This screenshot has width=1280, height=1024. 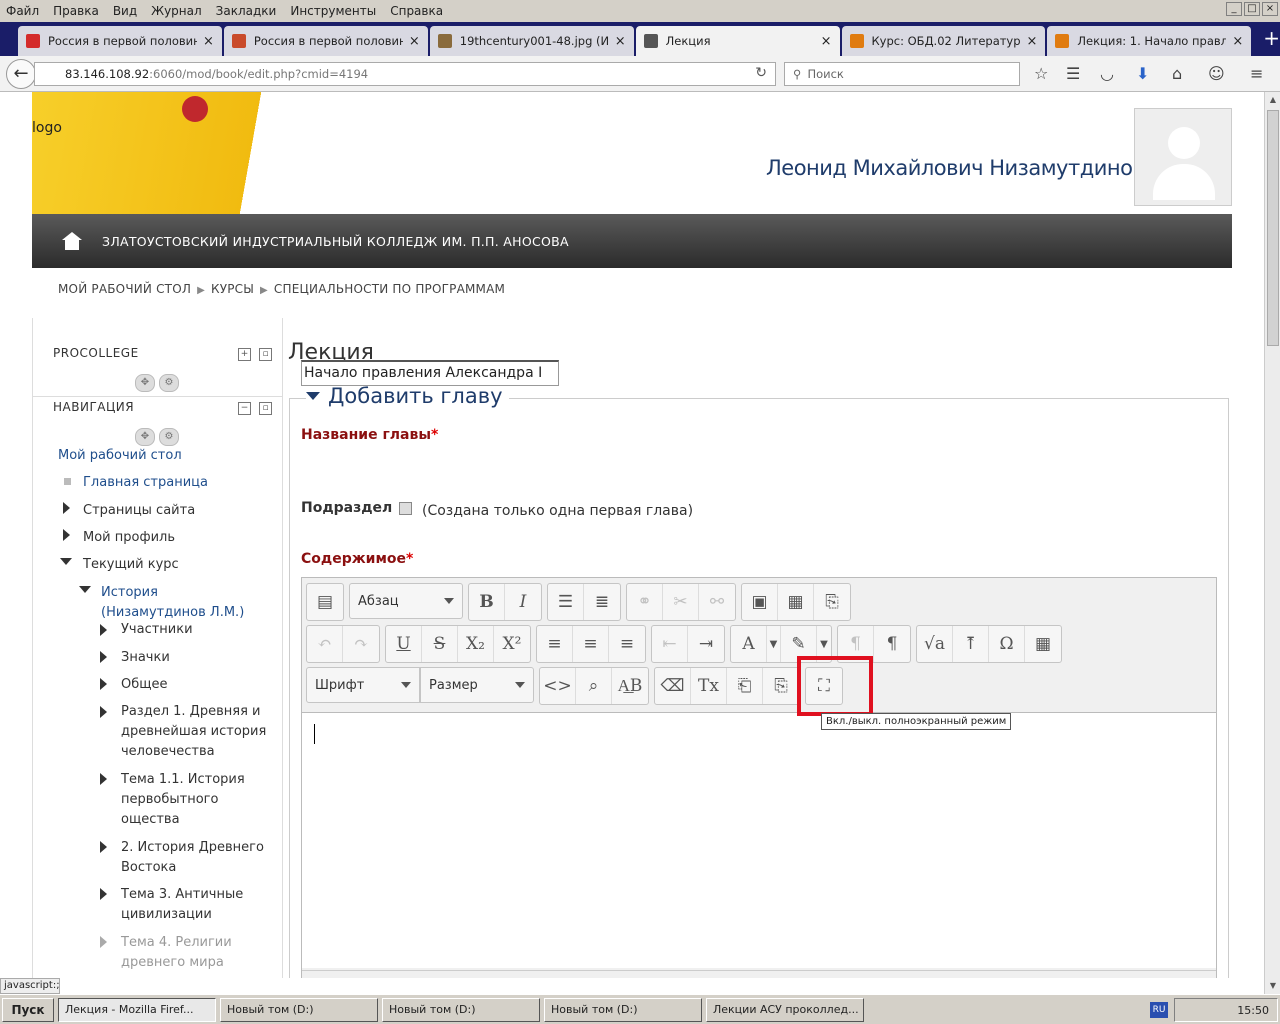 I want to click on font-select: Шрифт, so click(x=363, y=685).